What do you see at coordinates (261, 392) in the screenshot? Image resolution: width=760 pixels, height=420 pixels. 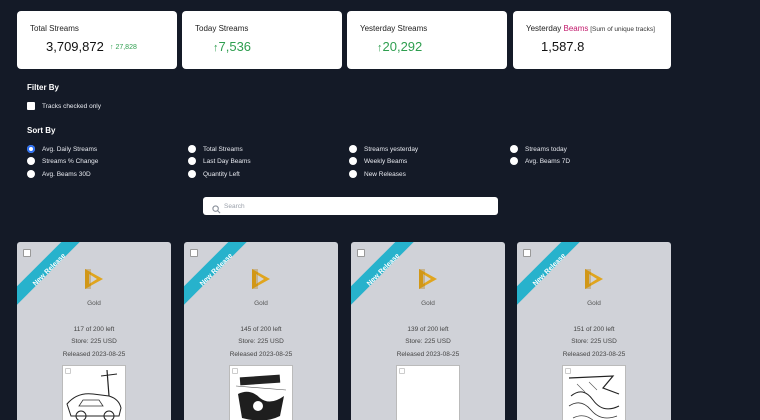 I see `abstract-sketch-artwork` at bounding box center [261, 392].